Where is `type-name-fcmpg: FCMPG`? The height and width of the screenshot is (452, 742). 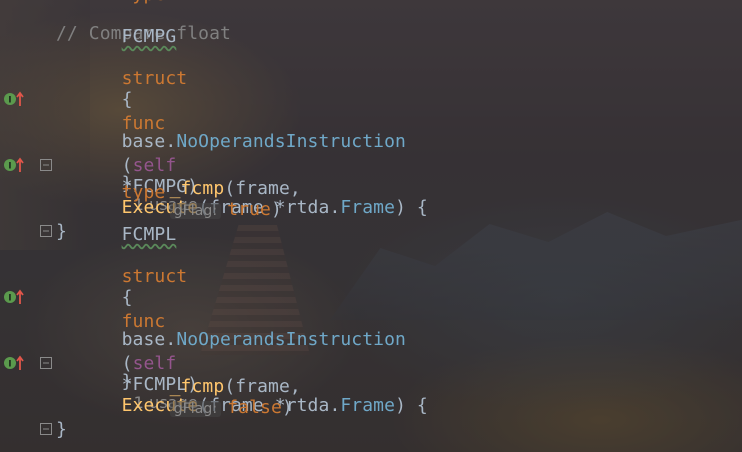
type-name-fcmpg: FCMPG is located at coordinates (149, 36).